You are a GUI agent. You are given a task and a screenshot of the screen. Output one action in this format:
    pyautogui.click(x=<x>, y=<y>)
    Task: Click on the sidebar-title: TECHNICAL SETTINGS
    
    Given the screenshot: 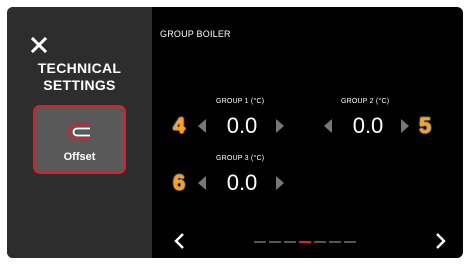 What is the action you would take?
    pyautogui.click(x=79, y=76)
    